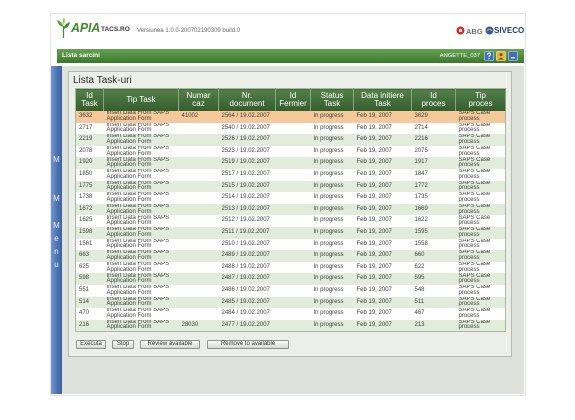 Image resolution: width=575 pixels, height=420 pixels. I want to click on cell-id-proces: 1772, so click(433, 186).